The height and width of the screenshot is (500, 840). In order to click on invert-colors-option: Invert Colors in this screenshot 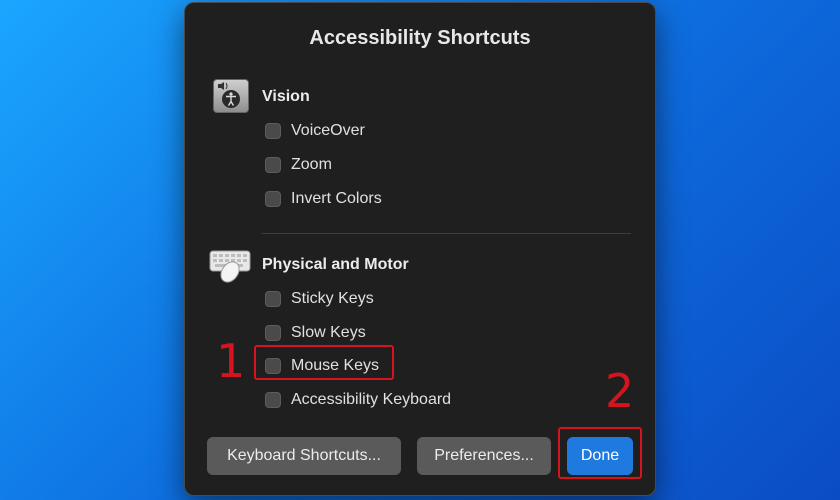, I will do `click(323, 199)`.